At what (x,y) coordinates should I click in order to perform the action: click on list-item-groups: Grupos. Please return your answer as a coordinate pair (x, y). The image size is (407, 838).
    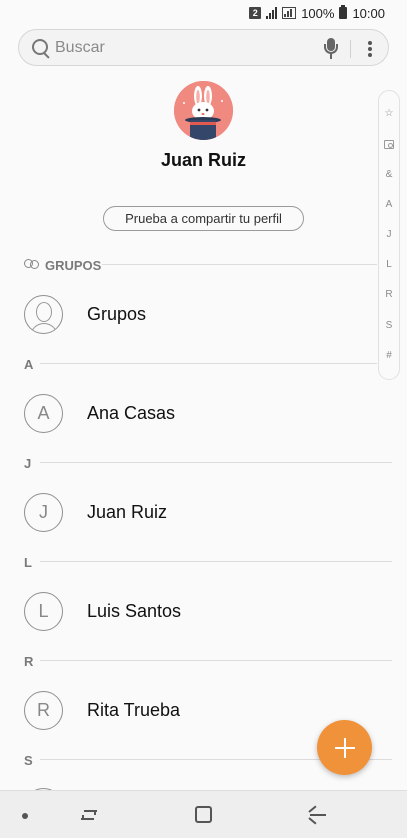
    Looking at the image, I should click on (203, 314).